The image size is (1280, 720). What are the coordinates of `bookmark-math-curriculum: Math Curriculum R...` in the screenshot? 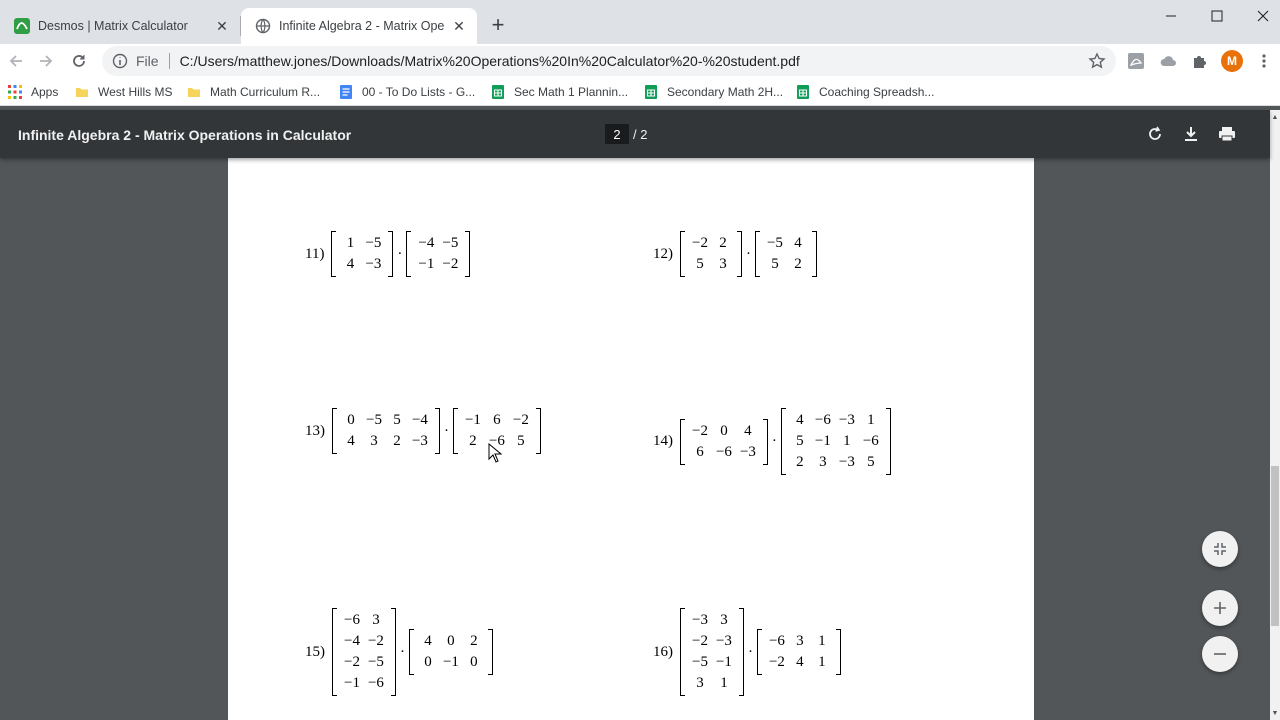 It's located at (253, 92).